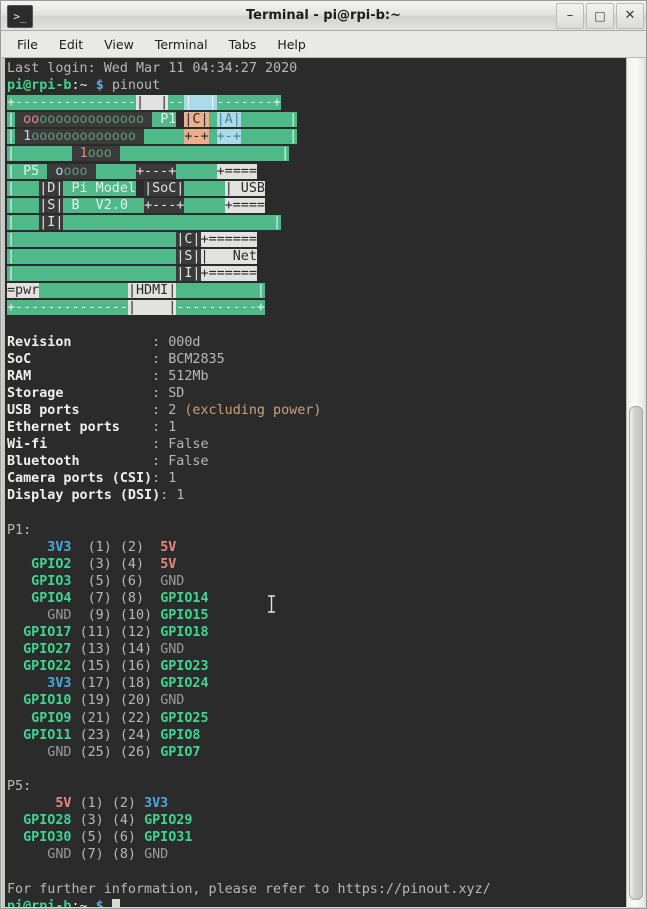 The image size is (647, 909). I want to click on window-title: Terminal - pi@rpi-b:~, so click(323, 15).